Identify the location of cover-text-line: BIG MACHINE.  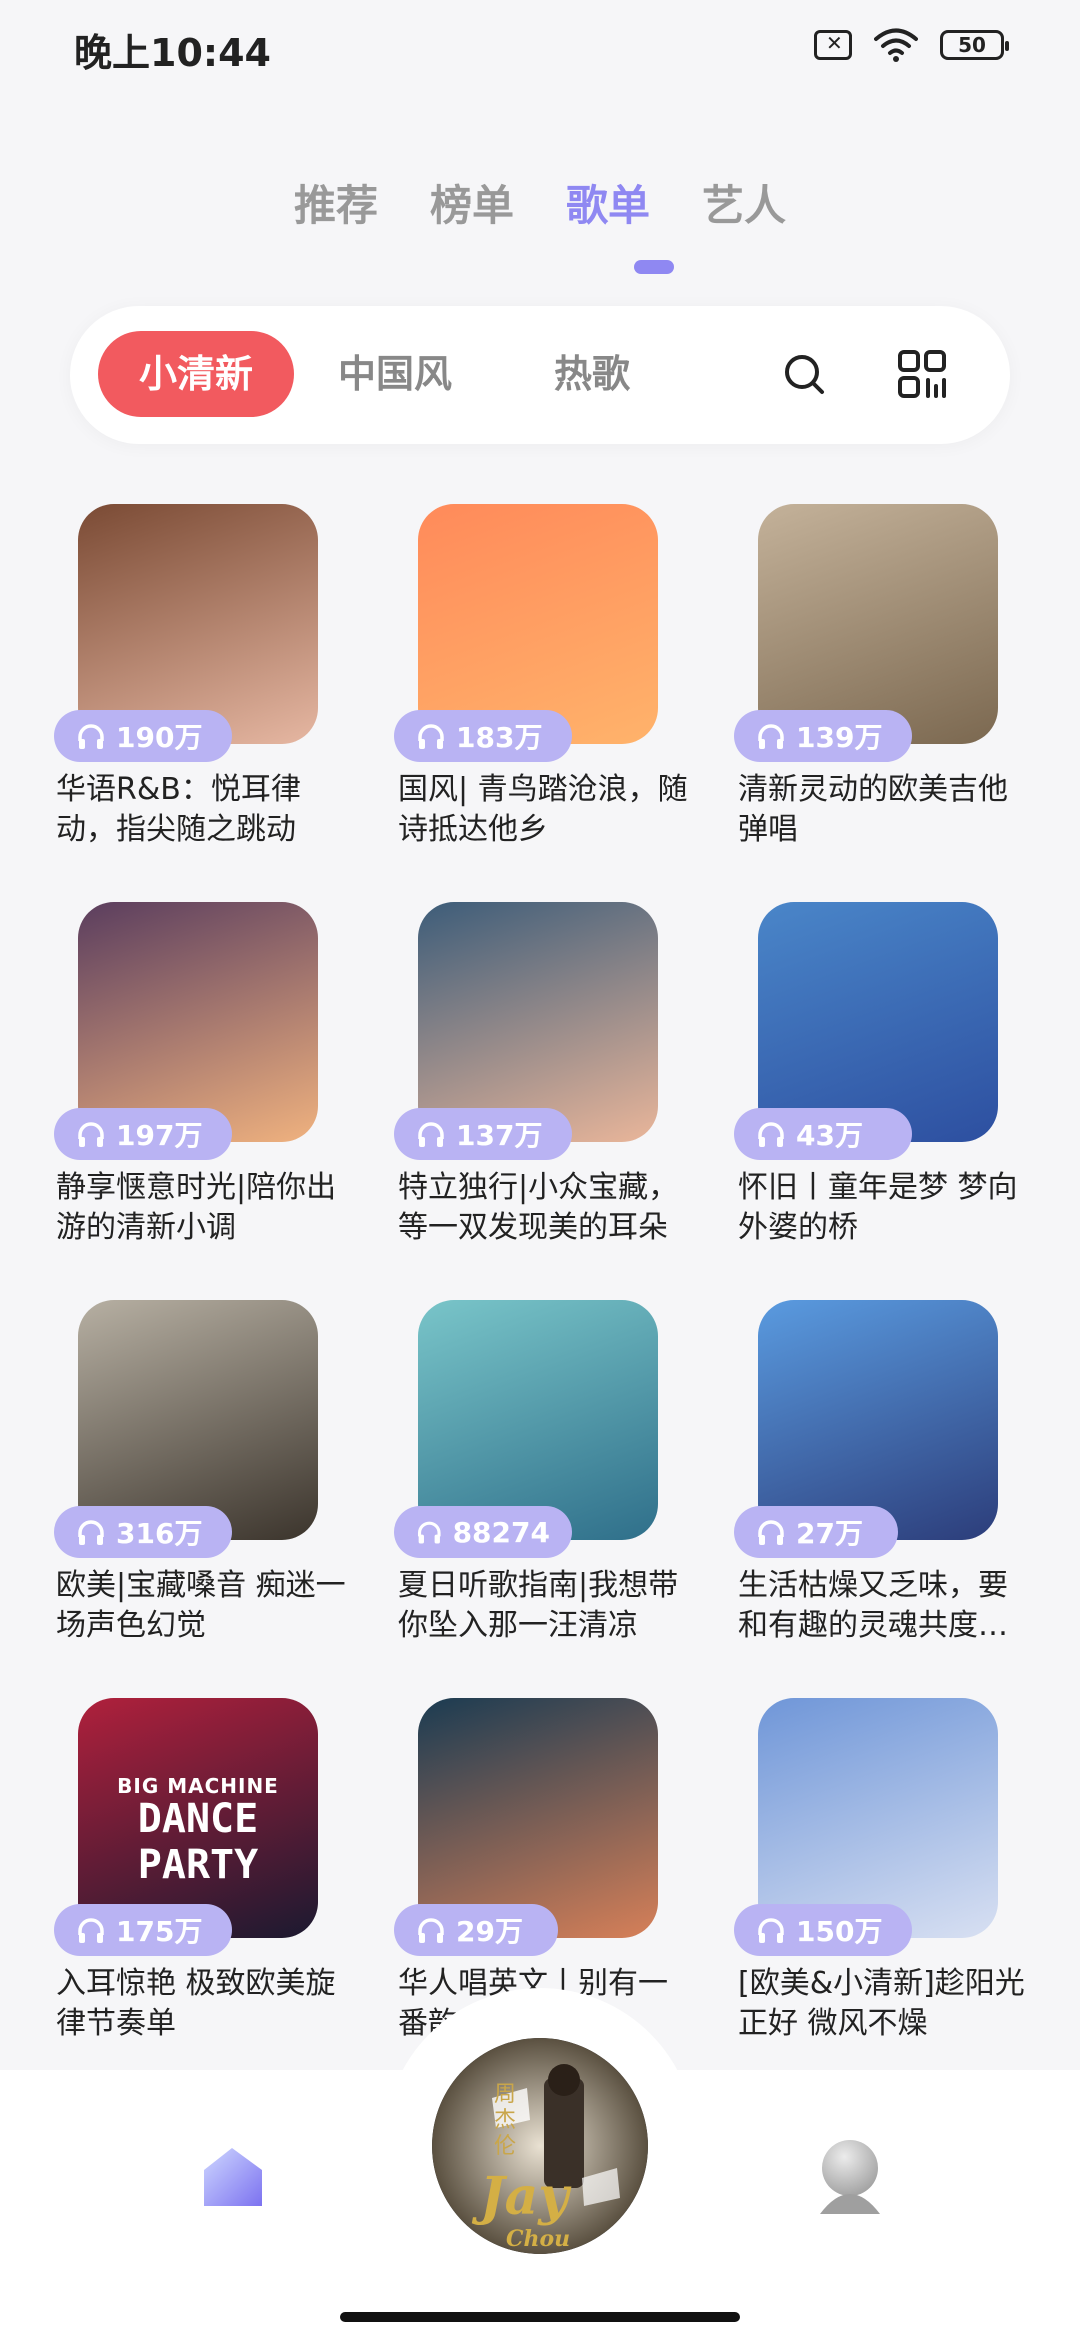
(198, 1786).